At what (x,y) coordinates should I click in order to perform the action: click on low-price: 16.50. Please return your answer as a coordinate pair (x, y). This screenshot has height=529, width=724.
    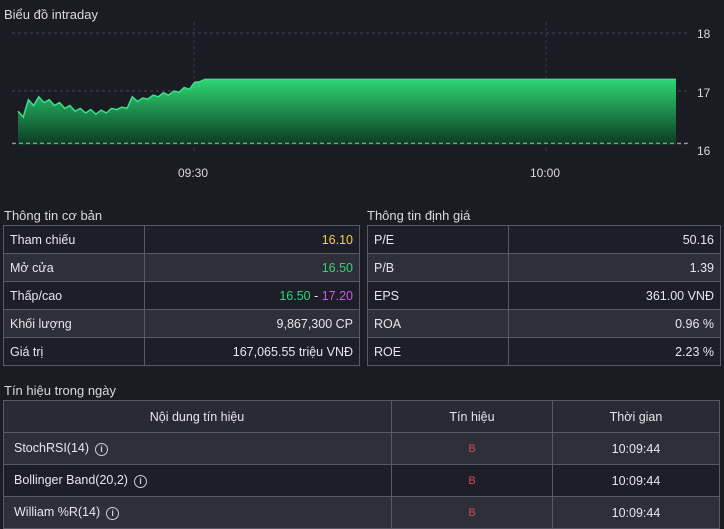
    Looking at the image, I should click on (295, 295).